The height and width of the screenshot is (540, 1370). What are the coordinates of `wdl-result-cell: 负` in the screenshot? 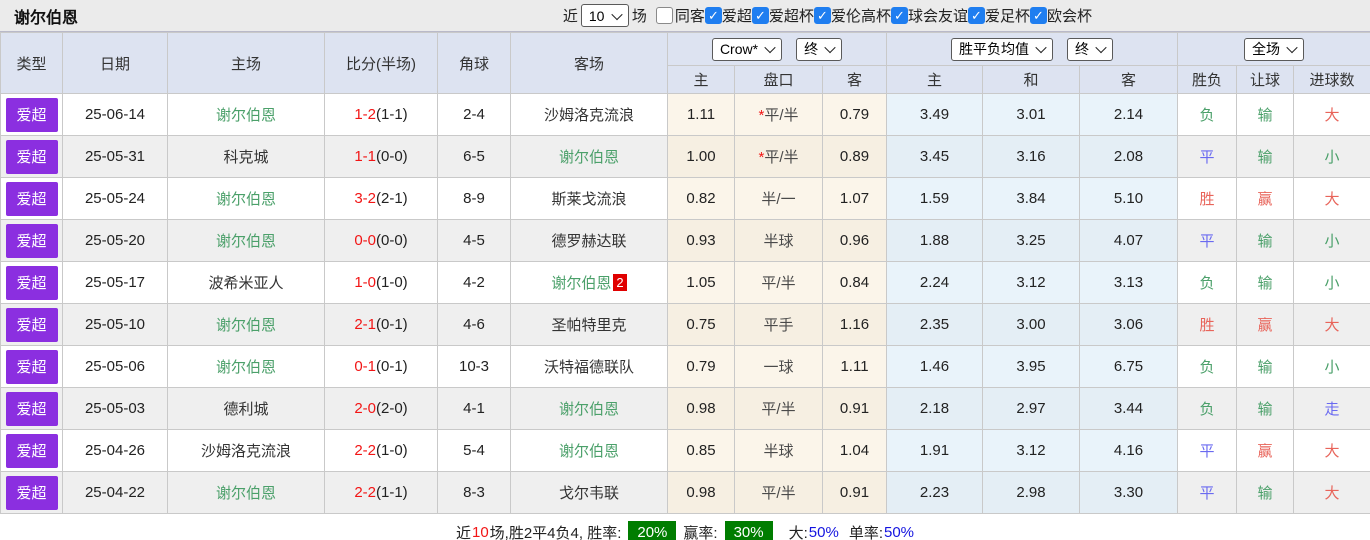 It's located at (1207, 282).